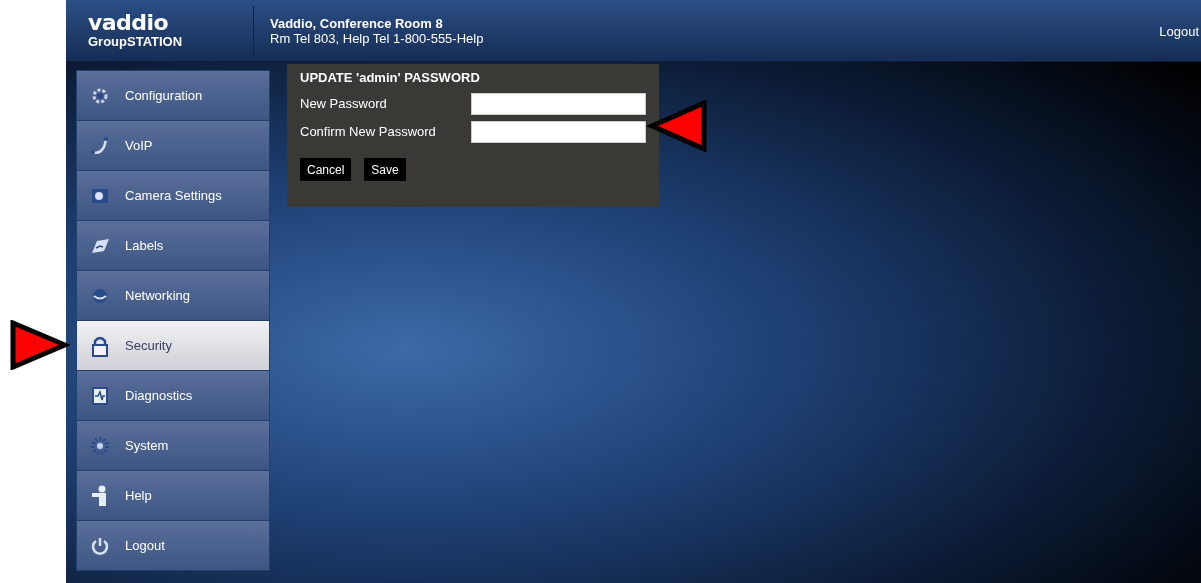 The width and height of the screenshot is (1201, 583). What do you see at coordinates (173, 345) in the screenshot?
I see `sidebar-item: Security` at bounding box center [173, 345].